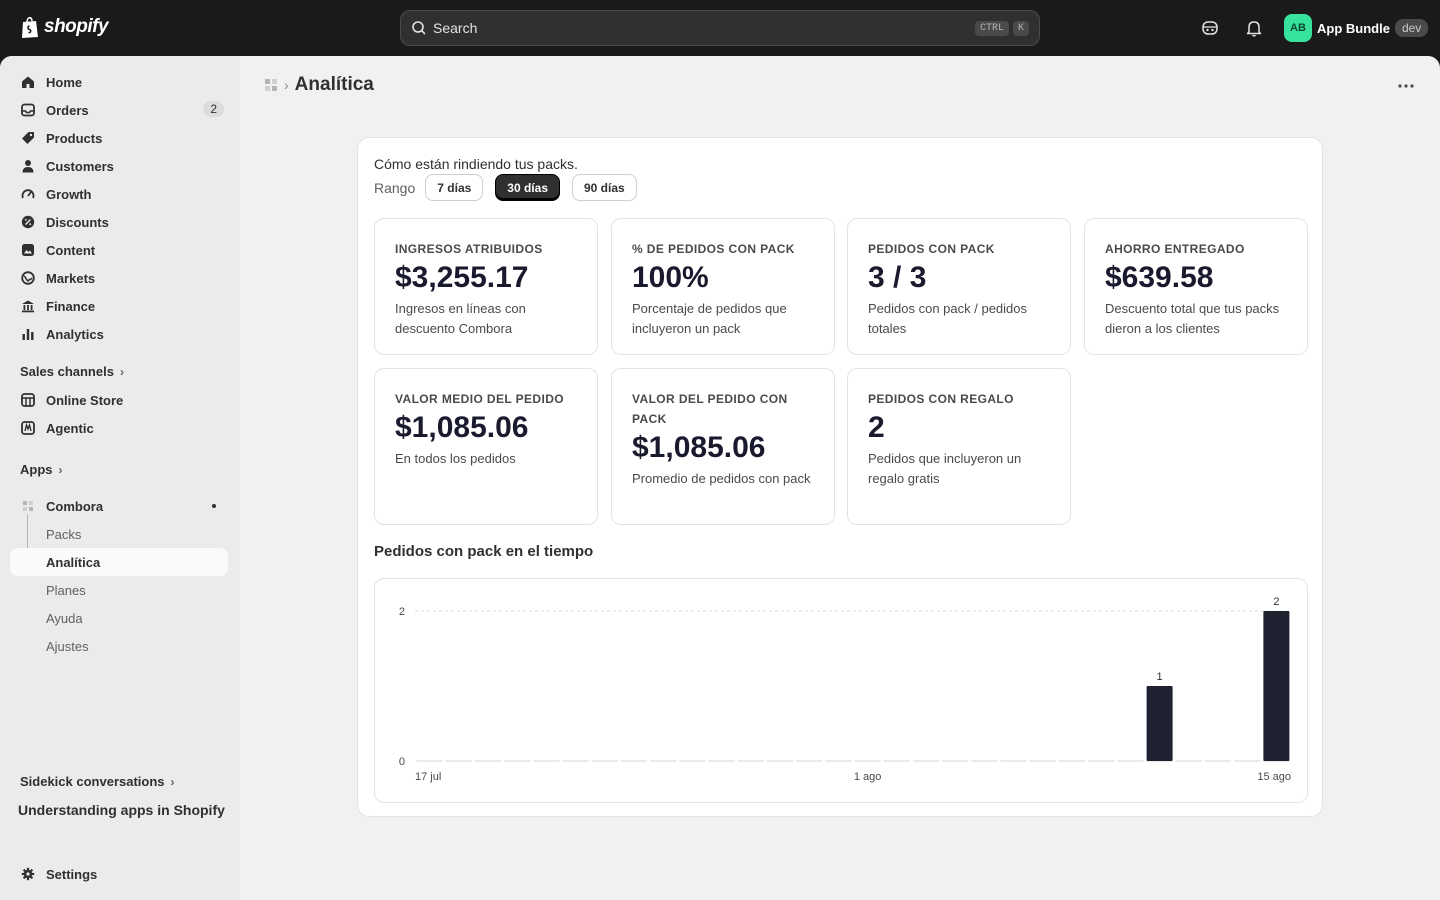 The image size is (1440, 900). Describe the element at coordinates (28, 306) in the screenshot. I see `bank-icon` at that location.